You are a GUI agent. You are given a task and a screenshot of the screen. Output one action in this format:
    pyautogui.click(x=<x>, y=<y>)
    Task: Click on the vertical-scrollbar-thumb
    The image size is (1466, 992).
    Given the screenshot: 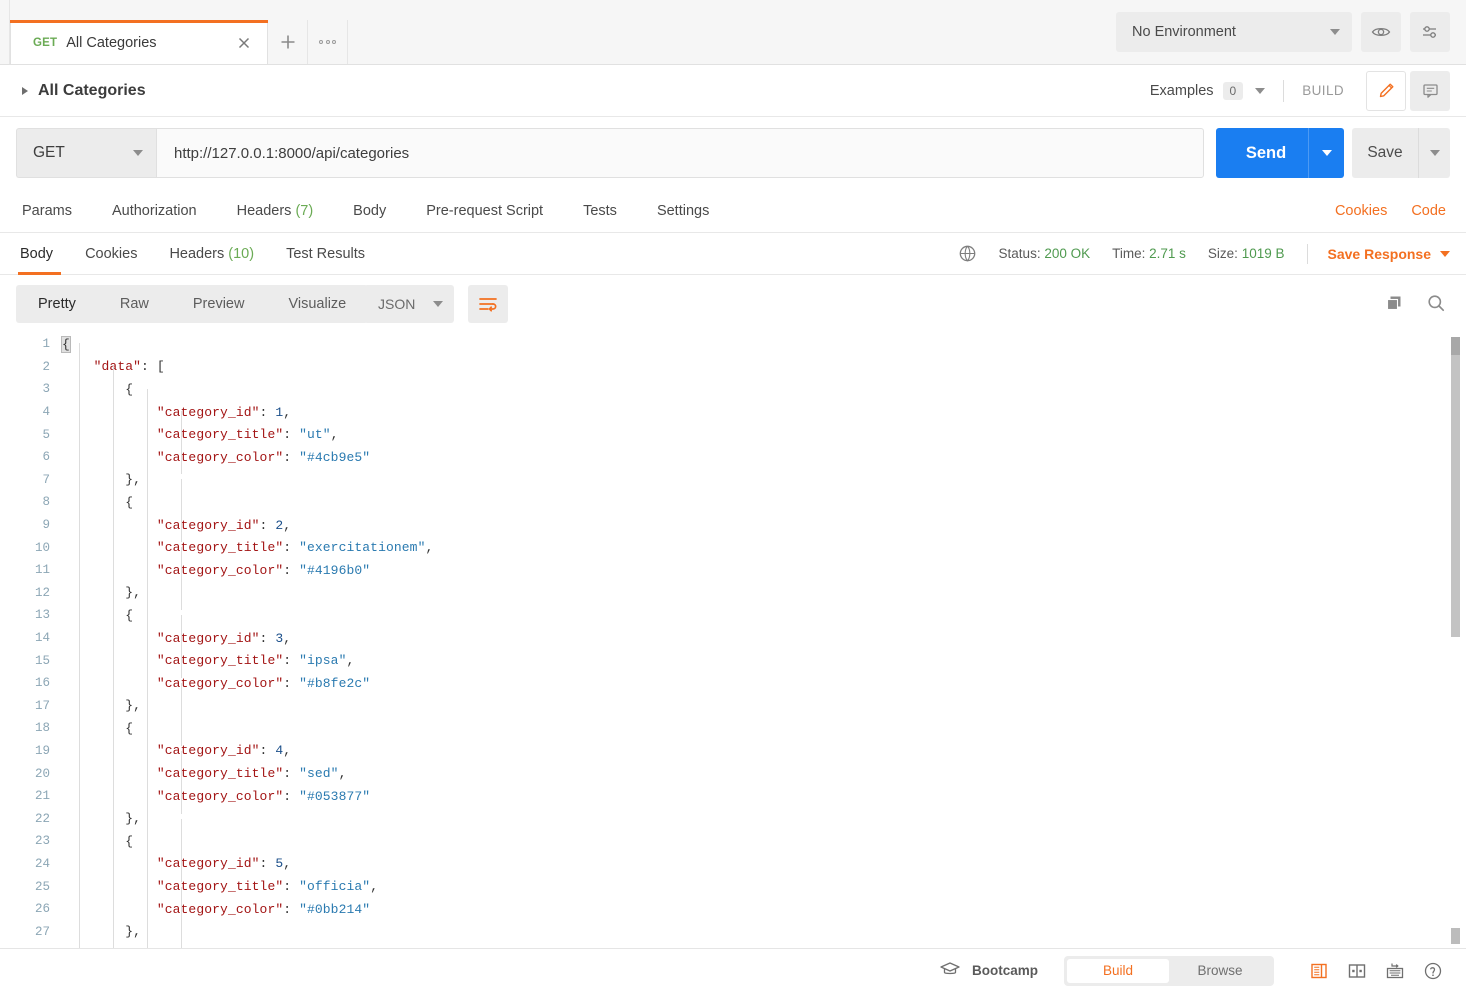 What is the action you would take?
    pyautogui.click(x=1455, y=487)
    